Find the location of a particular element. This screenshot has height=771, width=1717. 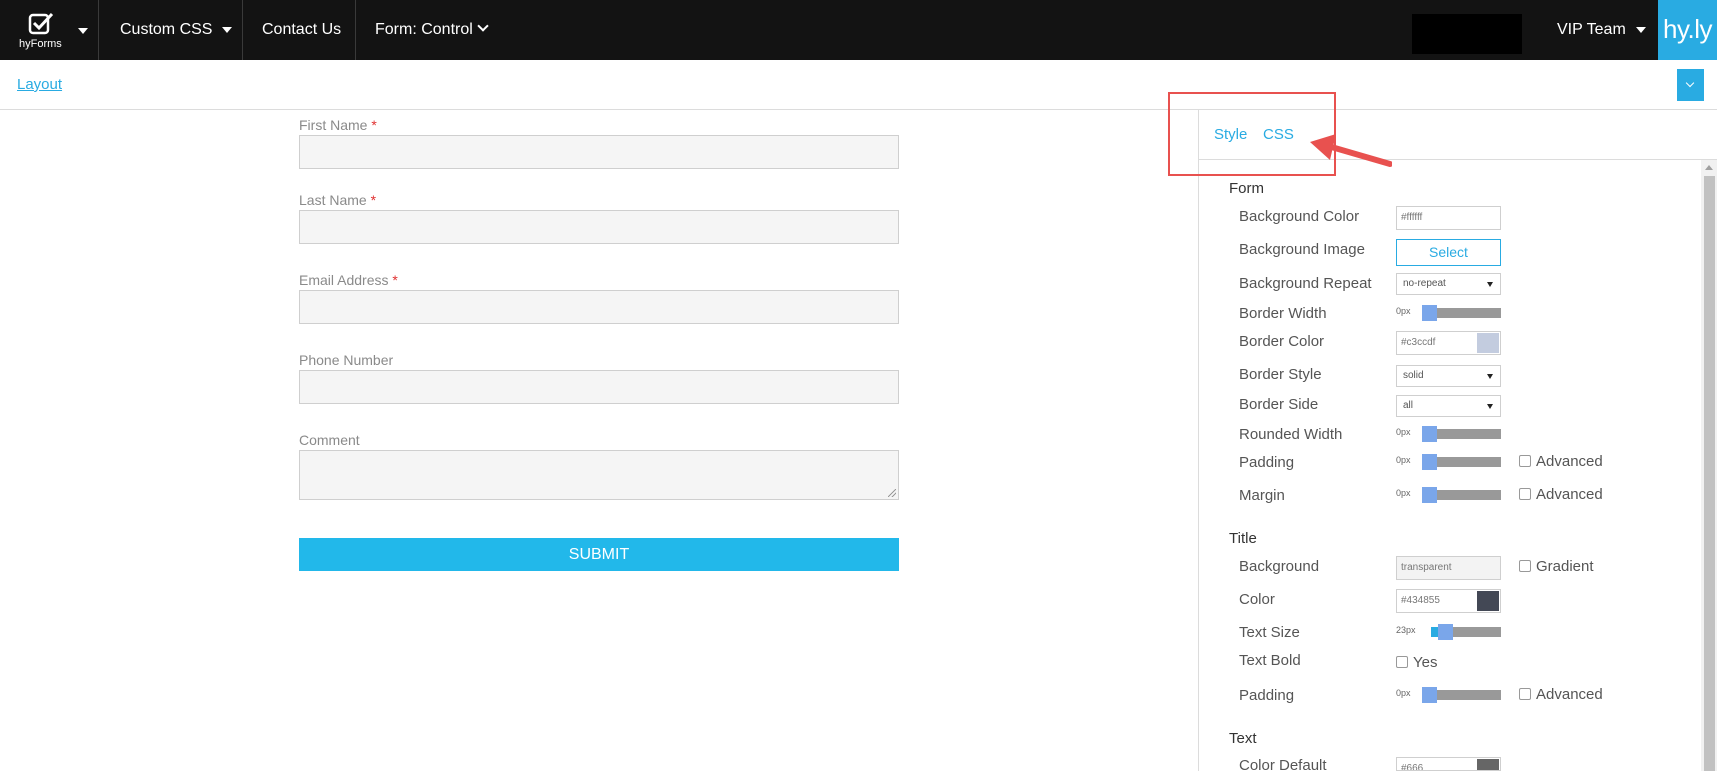

collapse-button is located at coordinates (1690, 85).